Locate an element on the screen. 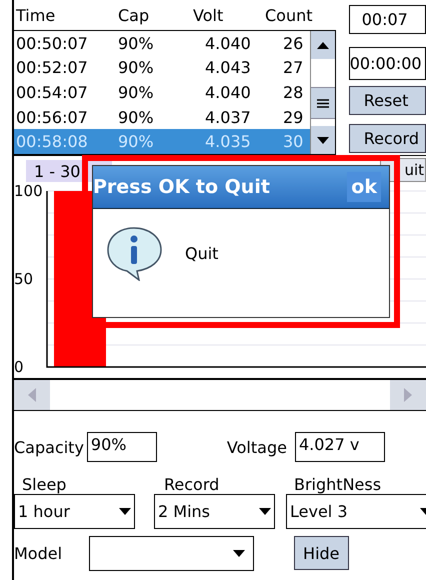  horizontal-scrollbar is located at coordinates (220, 394).